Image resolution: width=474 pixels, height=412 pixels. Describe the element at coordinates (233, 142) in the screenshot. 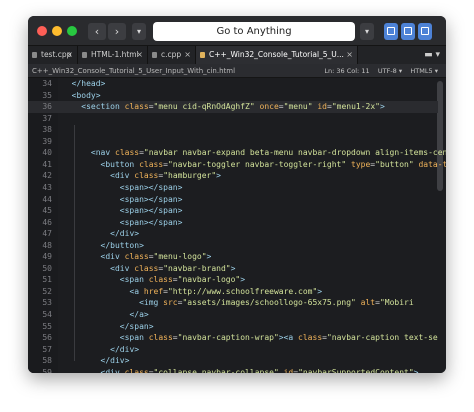

I see `code-line: 39` at that location.